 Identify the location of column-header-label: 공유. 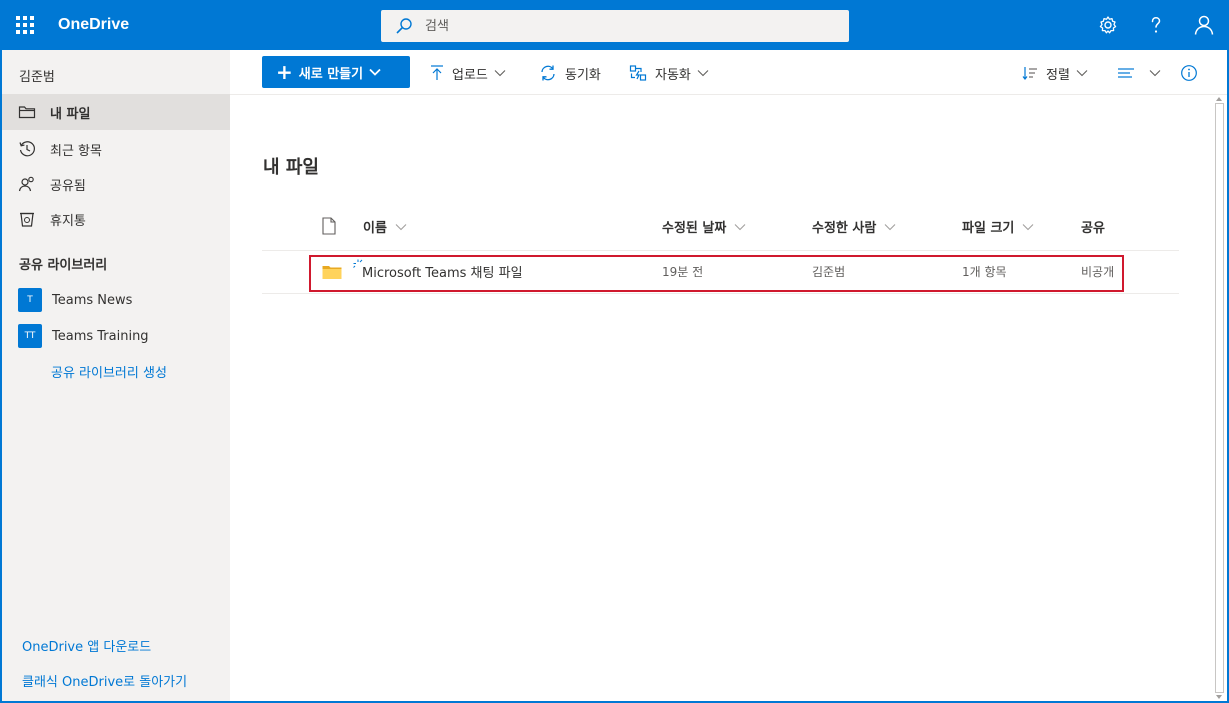
(1093, 228).